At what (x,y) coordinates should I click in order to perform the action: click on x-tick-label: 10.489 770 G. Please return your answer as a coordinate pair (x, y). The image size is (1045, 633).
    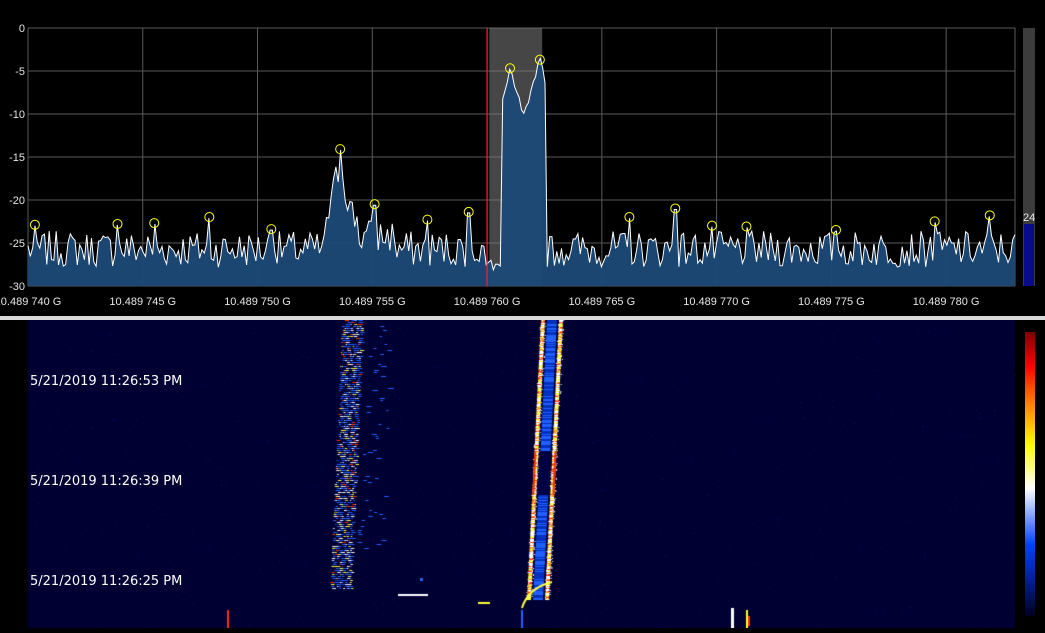
    Looking at the image, I should click on (716, 302).